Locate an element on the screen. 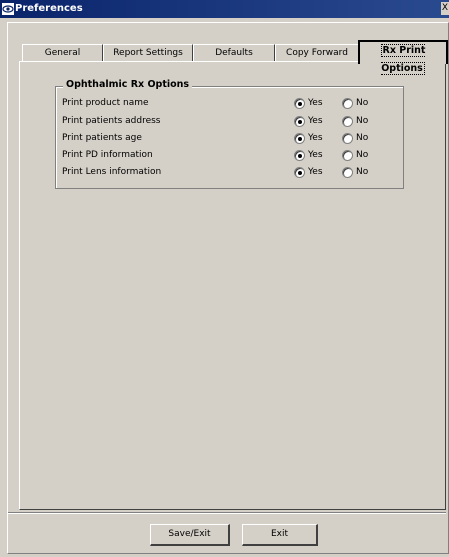 The height and width of the screenshot is (557, 449). radio-lens-information-yes is located at coordinates (299, 172).